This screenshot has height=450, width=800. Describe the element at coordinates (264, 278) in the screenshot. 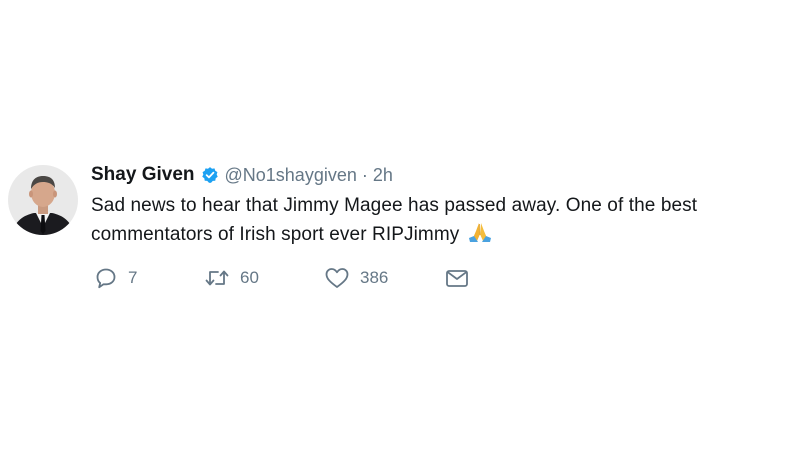

I see `retweet-button: 60` at that location.